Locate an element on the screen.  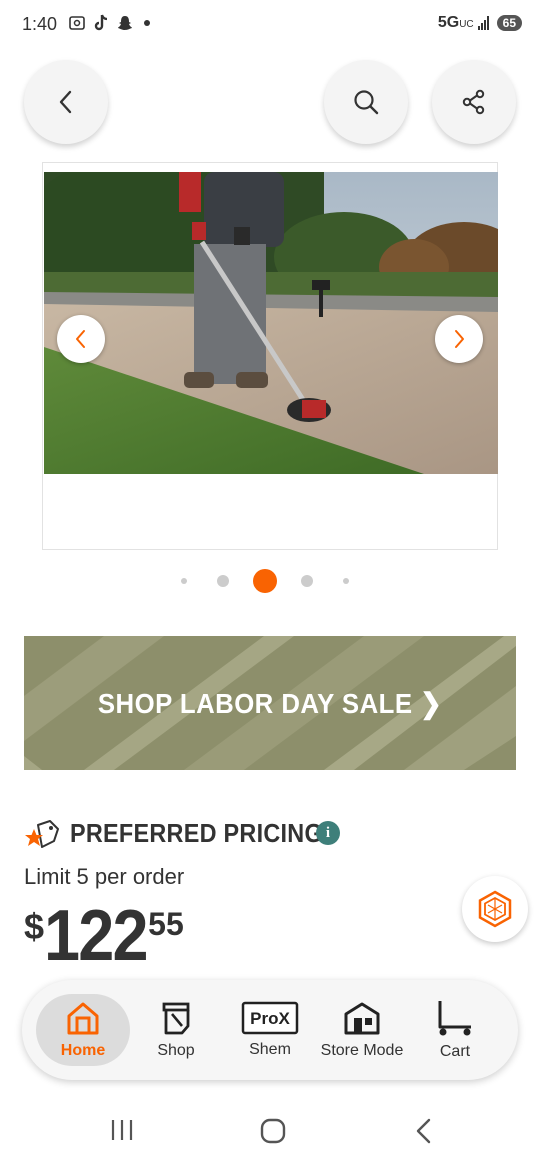
nav-prox: ProX Shem is located at coordinates (270, 1030).